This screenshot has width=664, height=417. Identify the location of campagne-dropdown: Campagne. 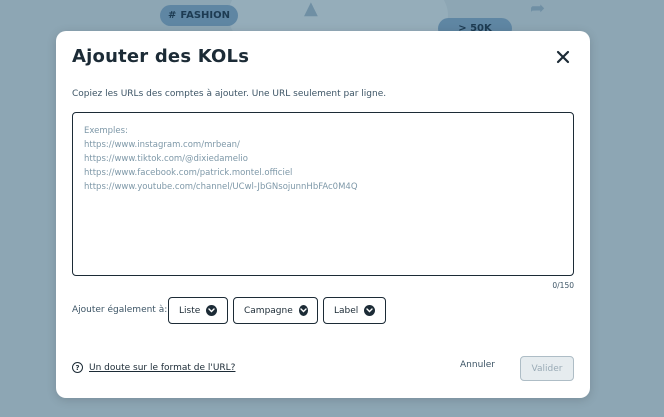
(275, 310).